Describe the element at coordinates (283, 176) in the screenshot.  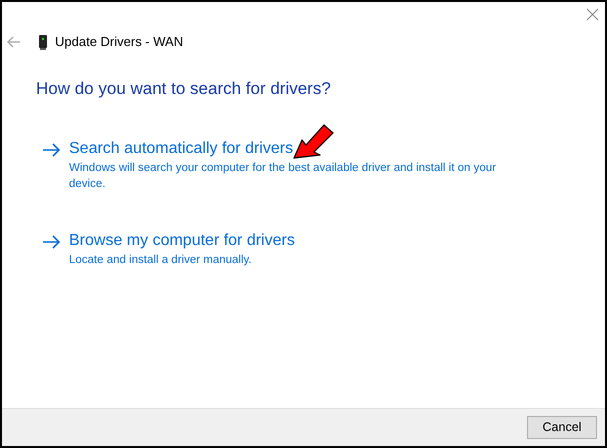
I see `option-description: Windows will search your computer for the best available driver and install it on your device.` at that location.